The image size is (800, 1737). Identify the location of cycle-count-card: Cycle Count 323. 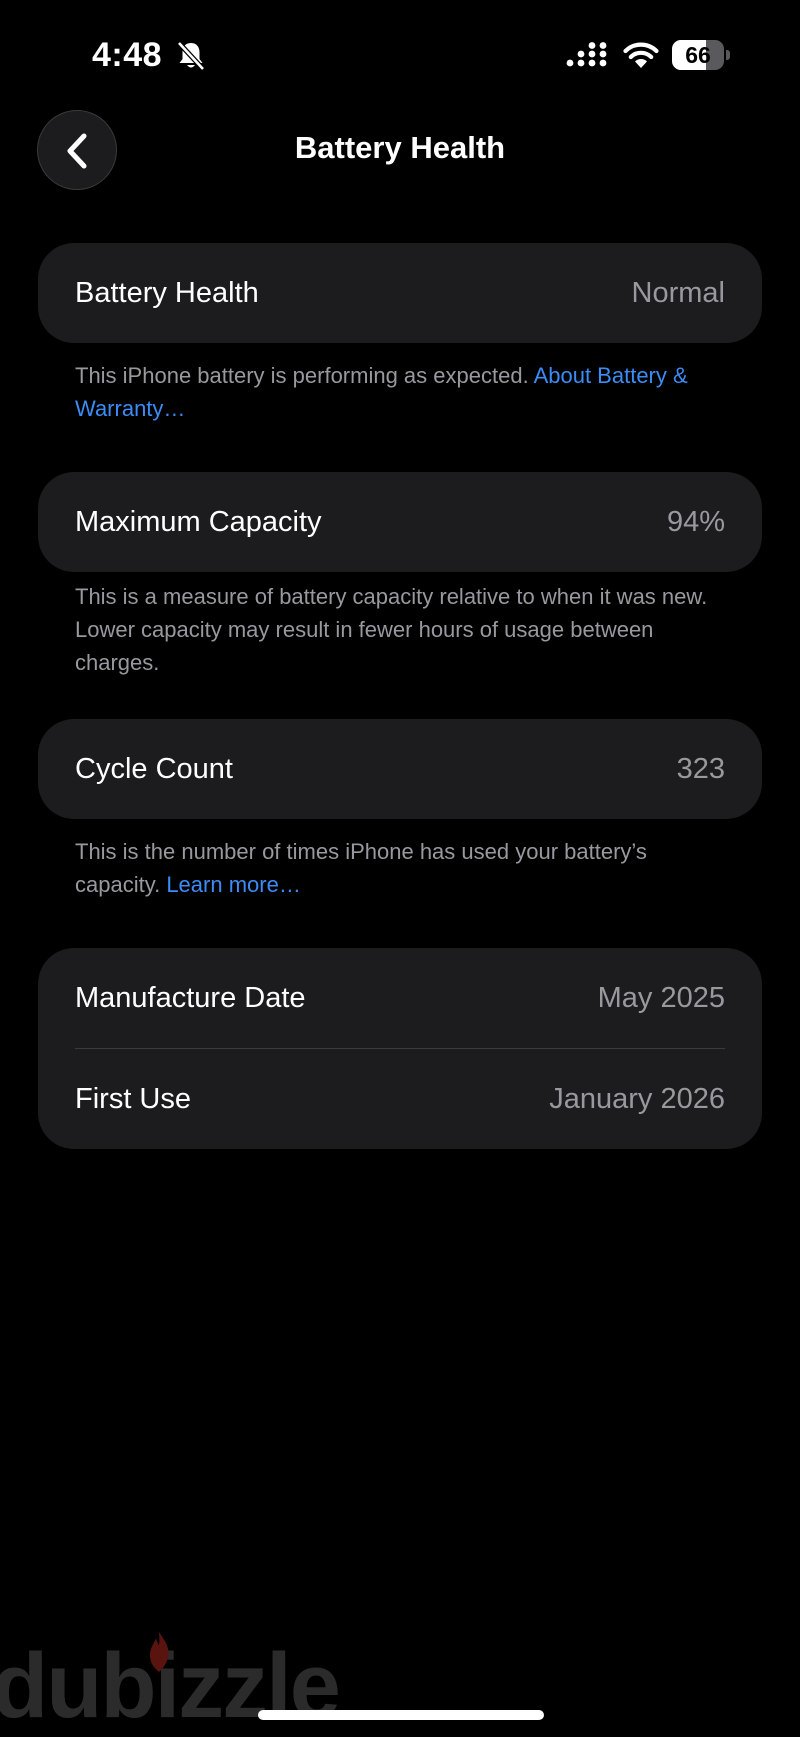
(400, 769).